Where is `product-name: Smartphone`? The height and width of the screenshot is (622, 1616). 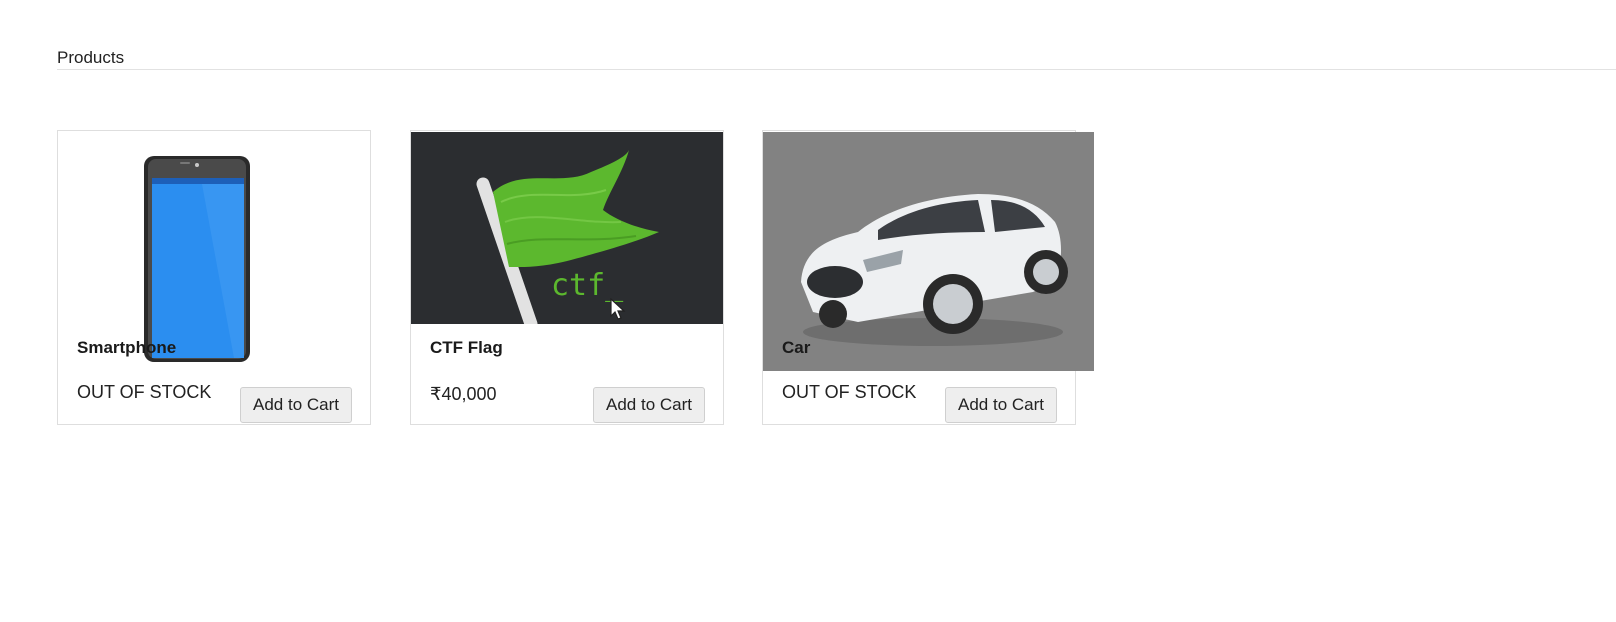
product-name: Smartphone is located at coordinates (126, 348).